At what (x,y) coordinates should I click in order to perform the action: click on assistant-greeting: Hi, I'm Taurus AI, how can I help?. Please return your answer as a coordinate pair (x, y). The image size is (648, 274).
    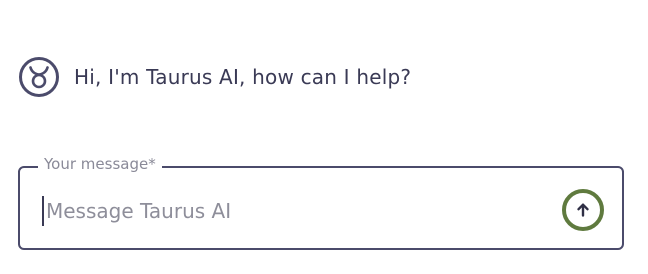
    Looking at the image, I should click on (214, 77).